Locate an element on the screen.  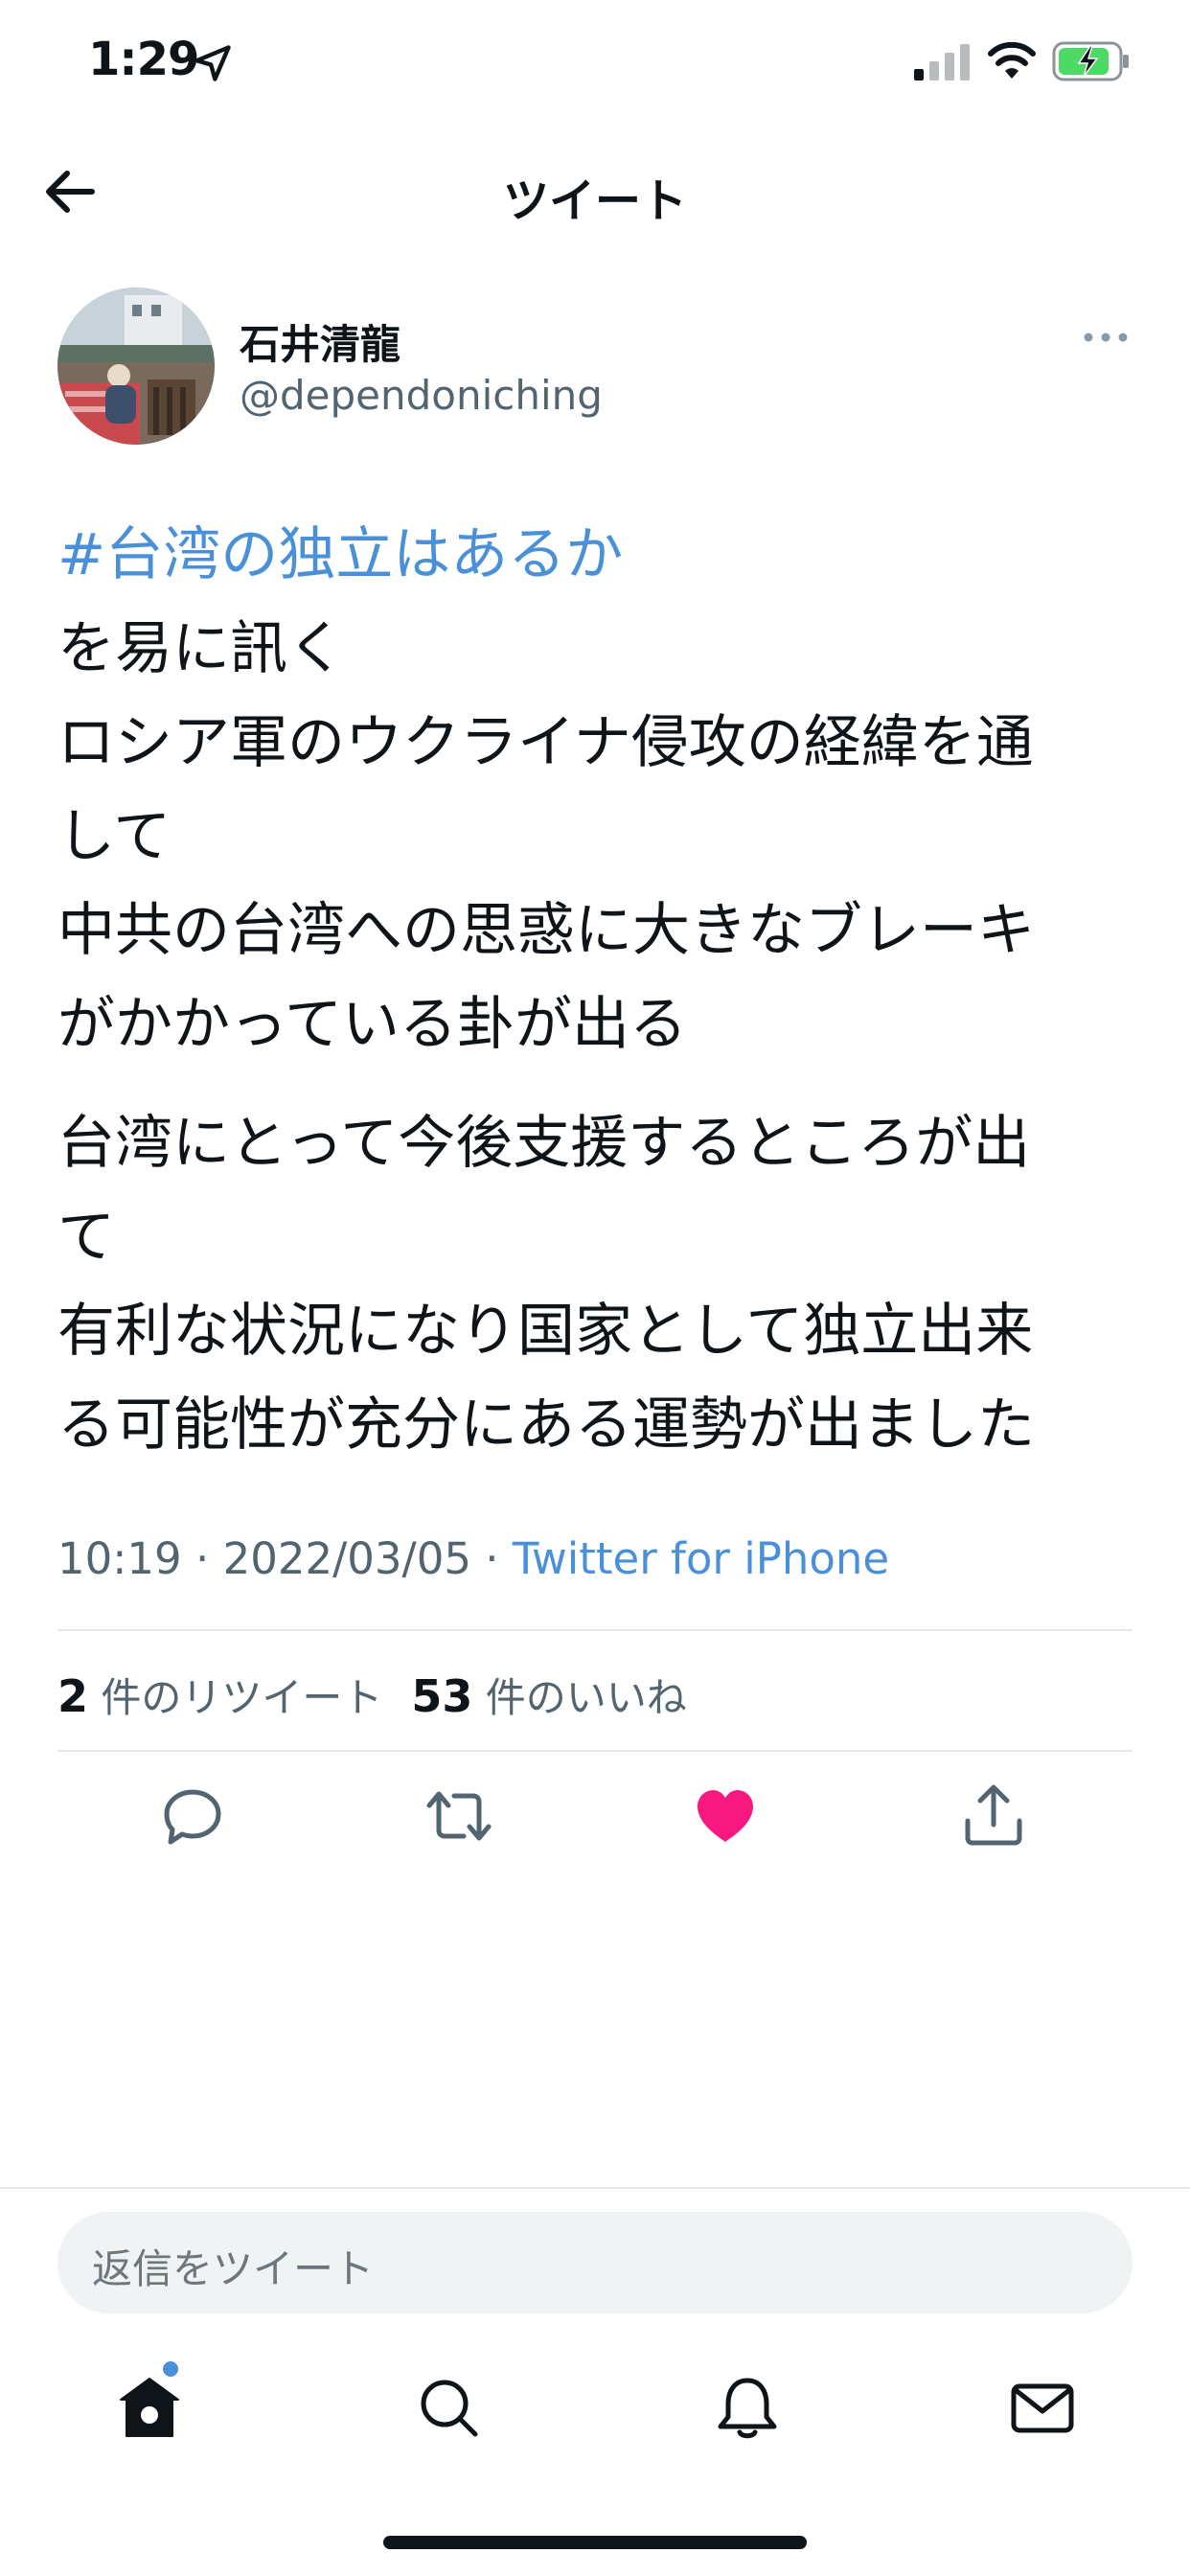
cellular-signal-icon is located at coordinates (942, 62).